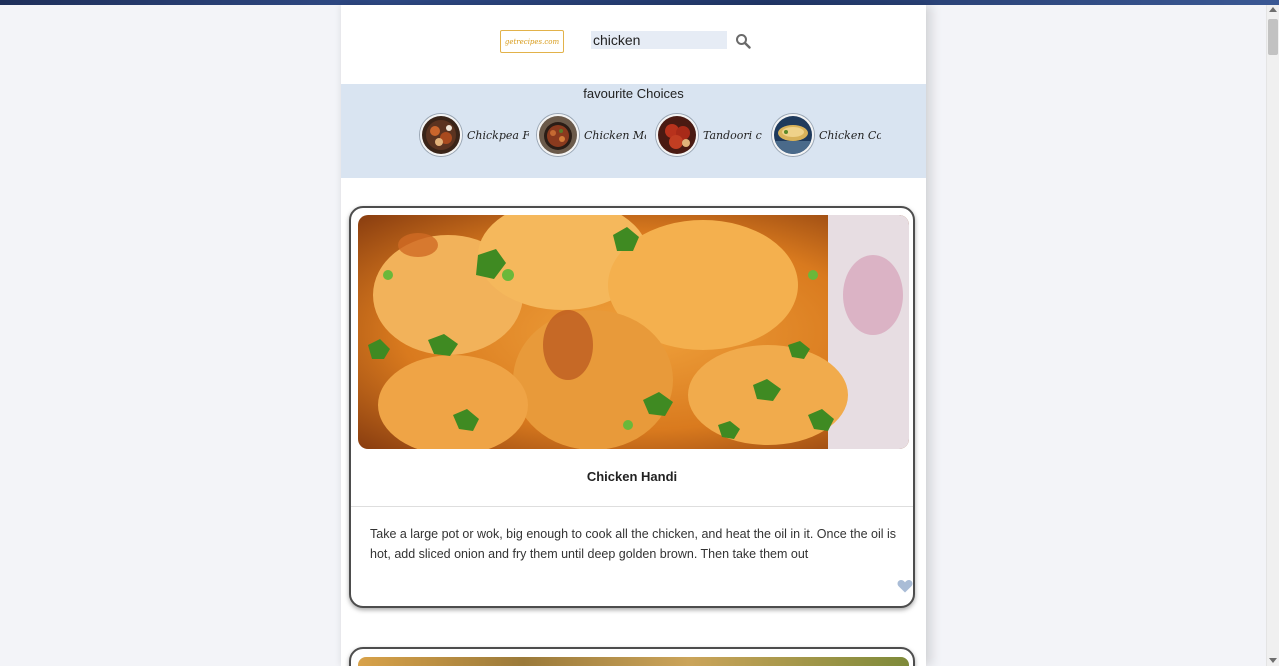 The height and width of the screenshot is (666, 1279). I want to click on favourite-label: Tandoori c, so click(732, 135).